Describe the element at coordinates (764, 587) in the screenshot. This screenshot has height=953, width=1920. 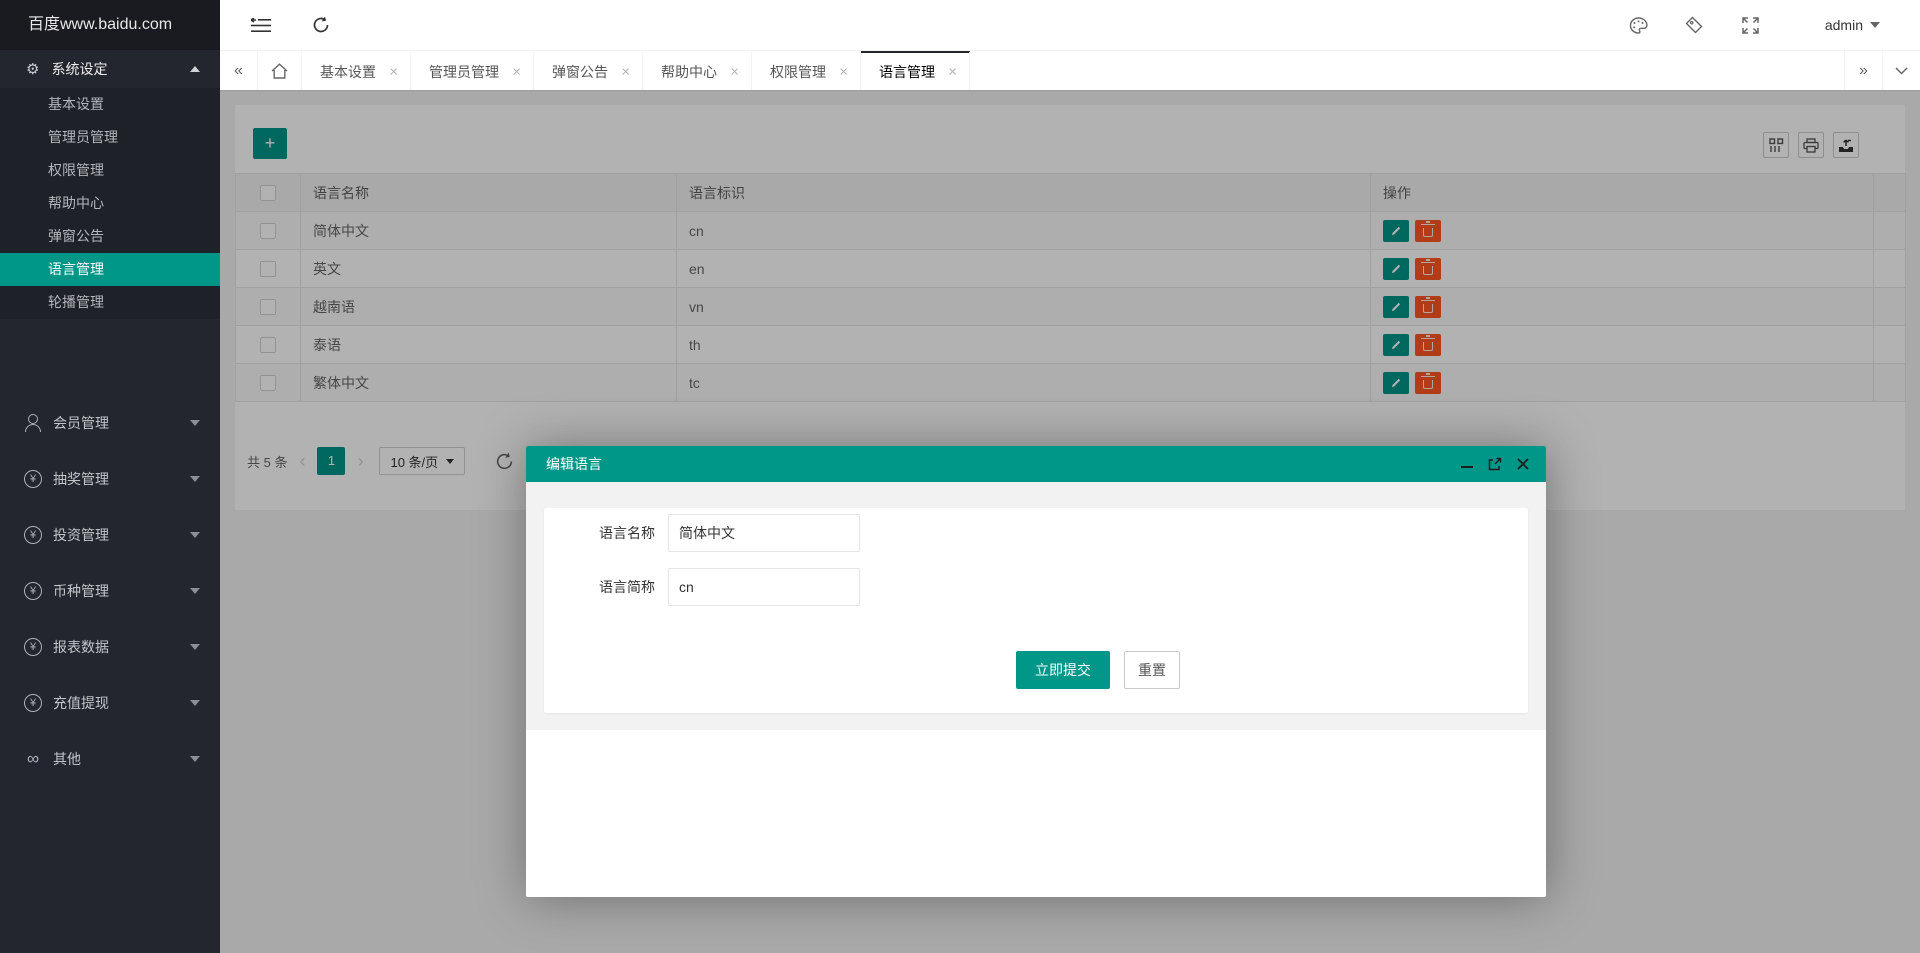
I see `language-code-input` at that location.